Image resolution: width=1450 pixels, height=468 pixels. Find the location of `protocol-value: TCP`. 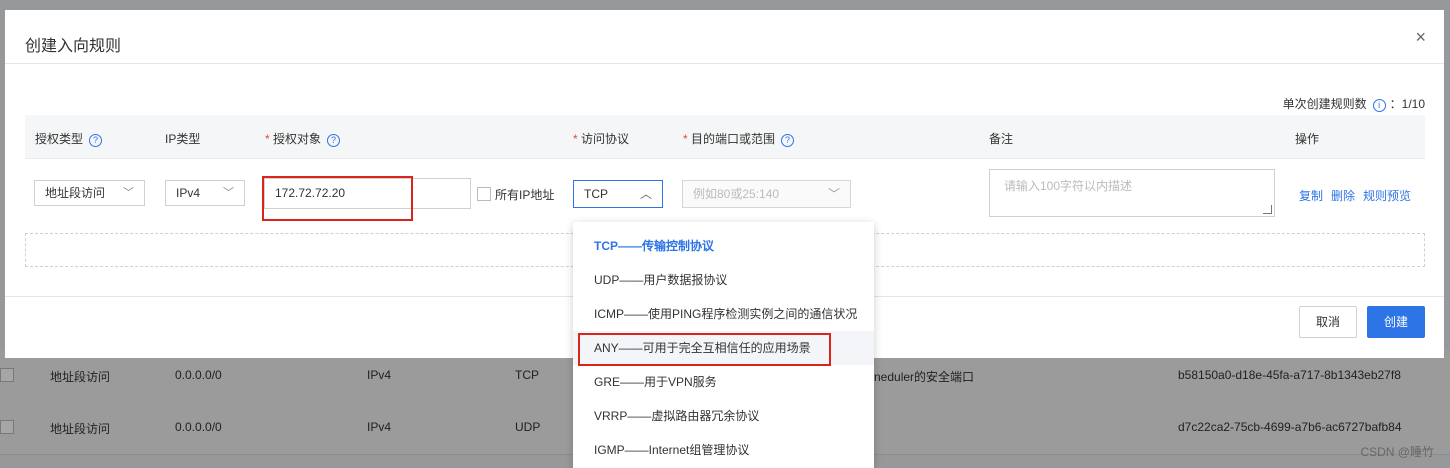

protocol-value: TCP is located at coordinates (596, 194).